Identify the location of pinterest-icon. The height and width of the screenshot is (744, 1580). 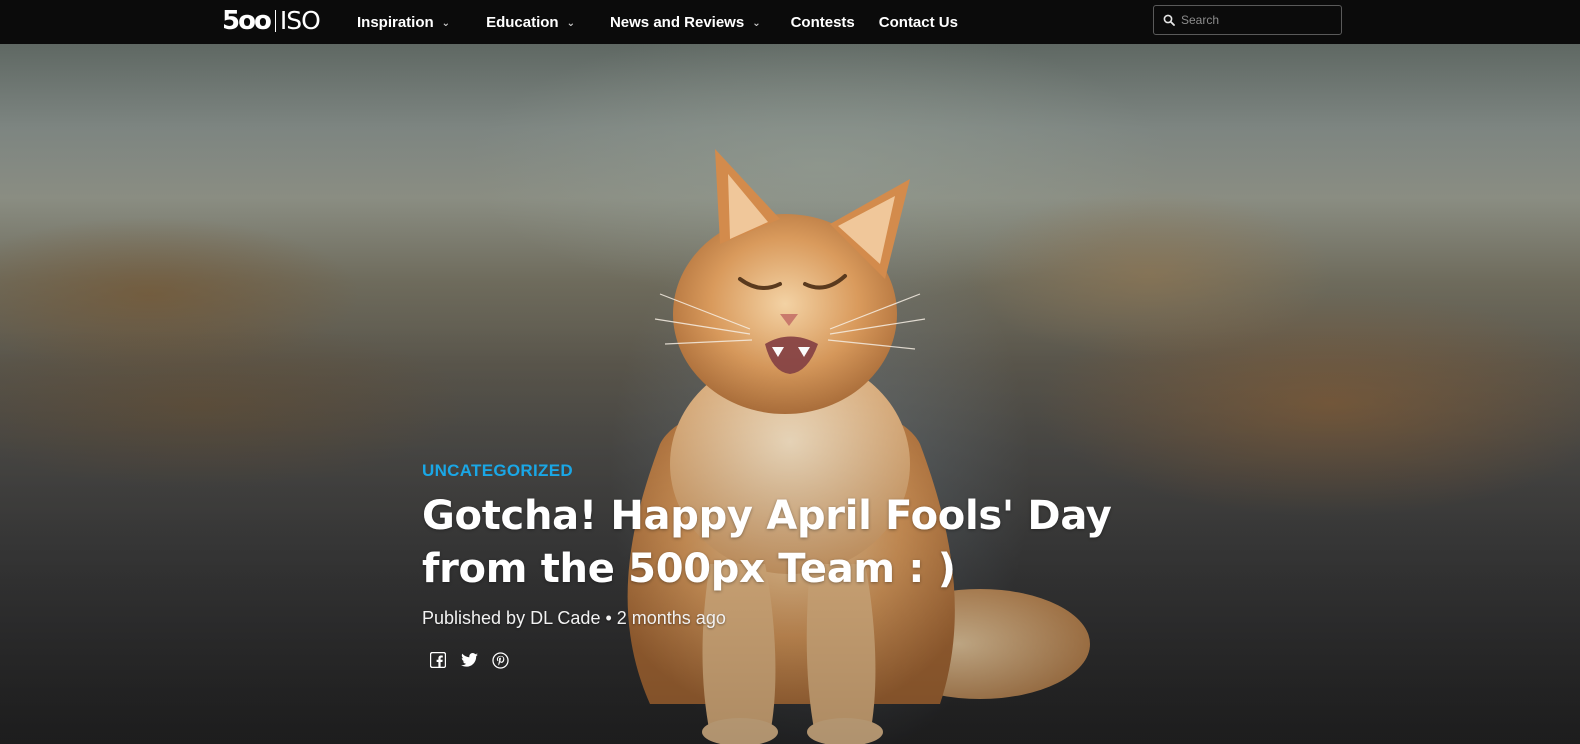
(500, 660).